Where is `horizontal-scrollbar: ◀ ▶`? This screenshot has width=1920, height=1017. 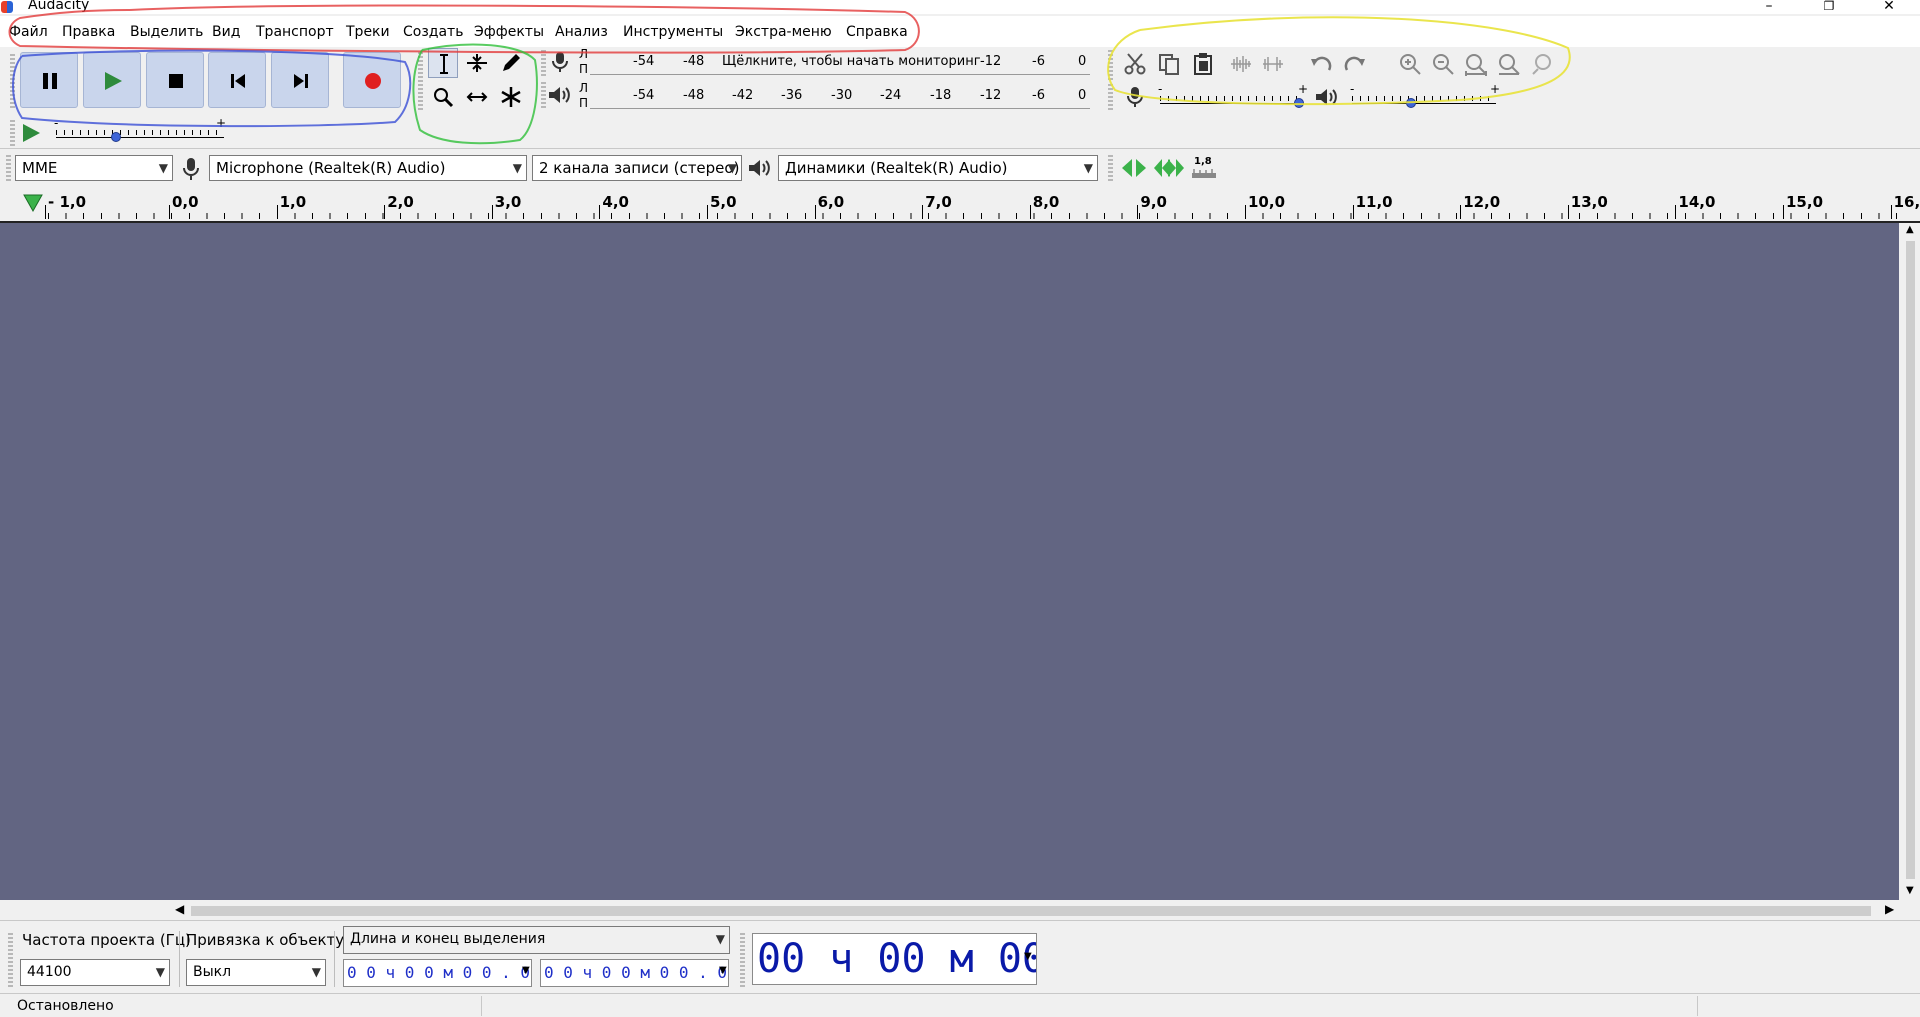
horizontal-scrollbar: ◀ ▶ is located at coordinates (1038, 910).